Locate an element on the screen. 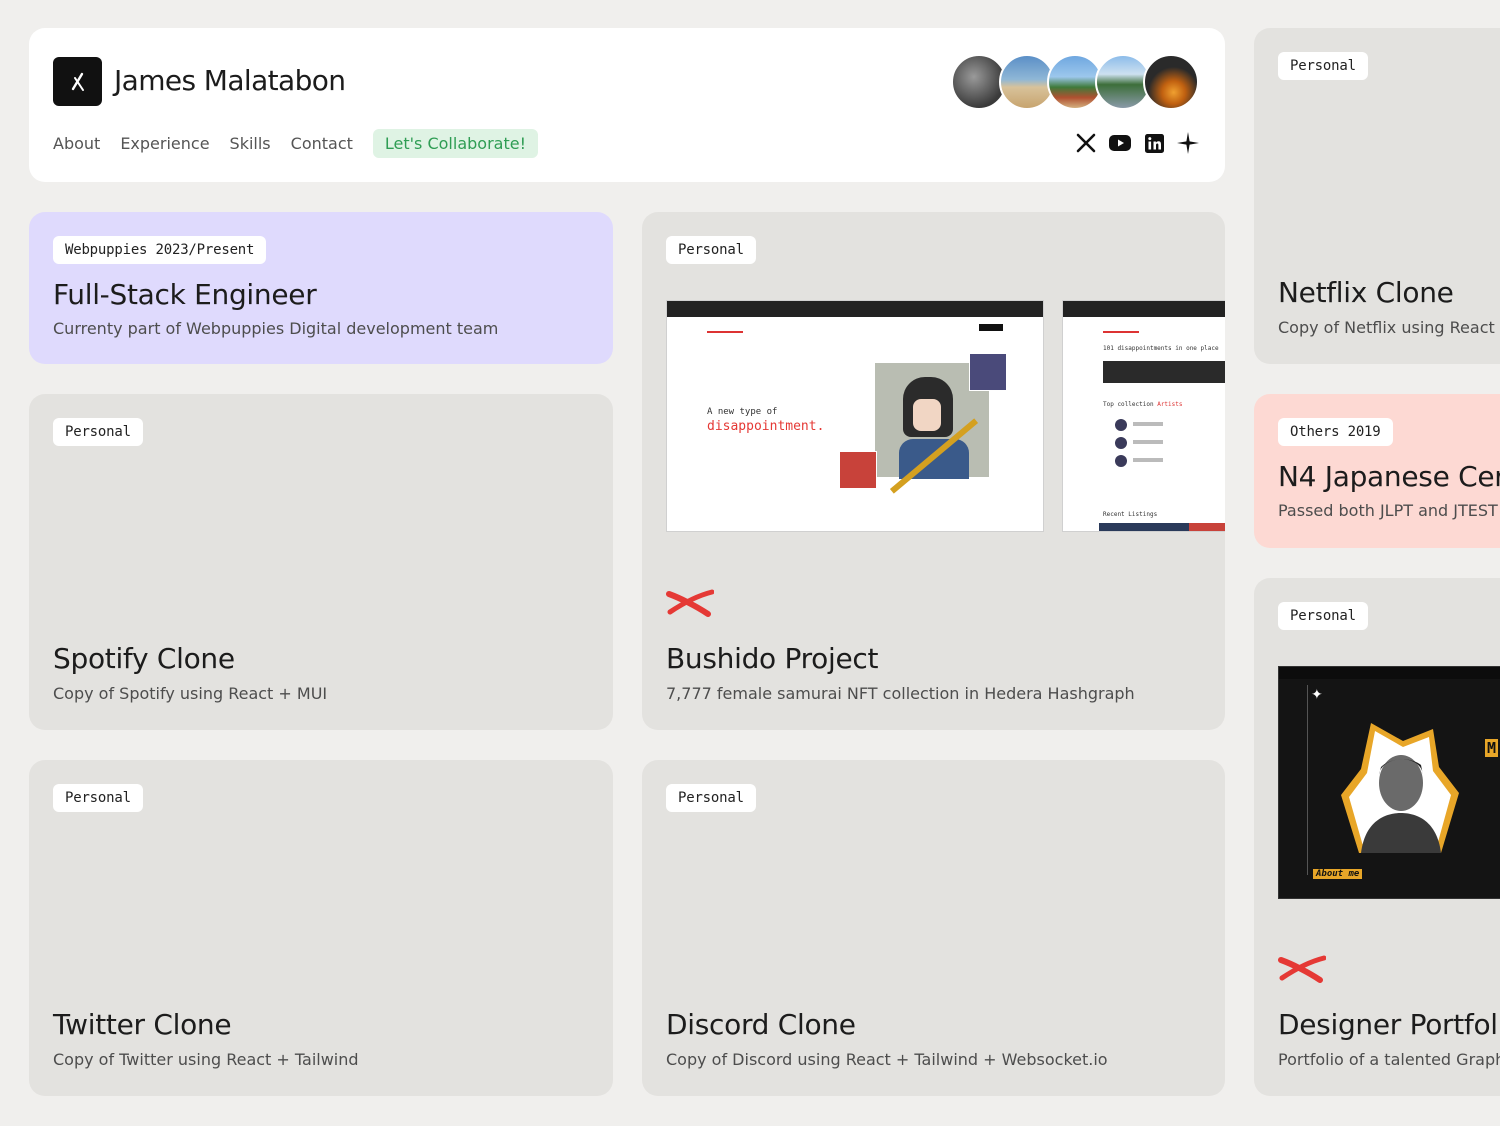 The width and height of the screenshot is (1500, 1126). card-title: Spotify Clone is located at coordinates (144, 658).